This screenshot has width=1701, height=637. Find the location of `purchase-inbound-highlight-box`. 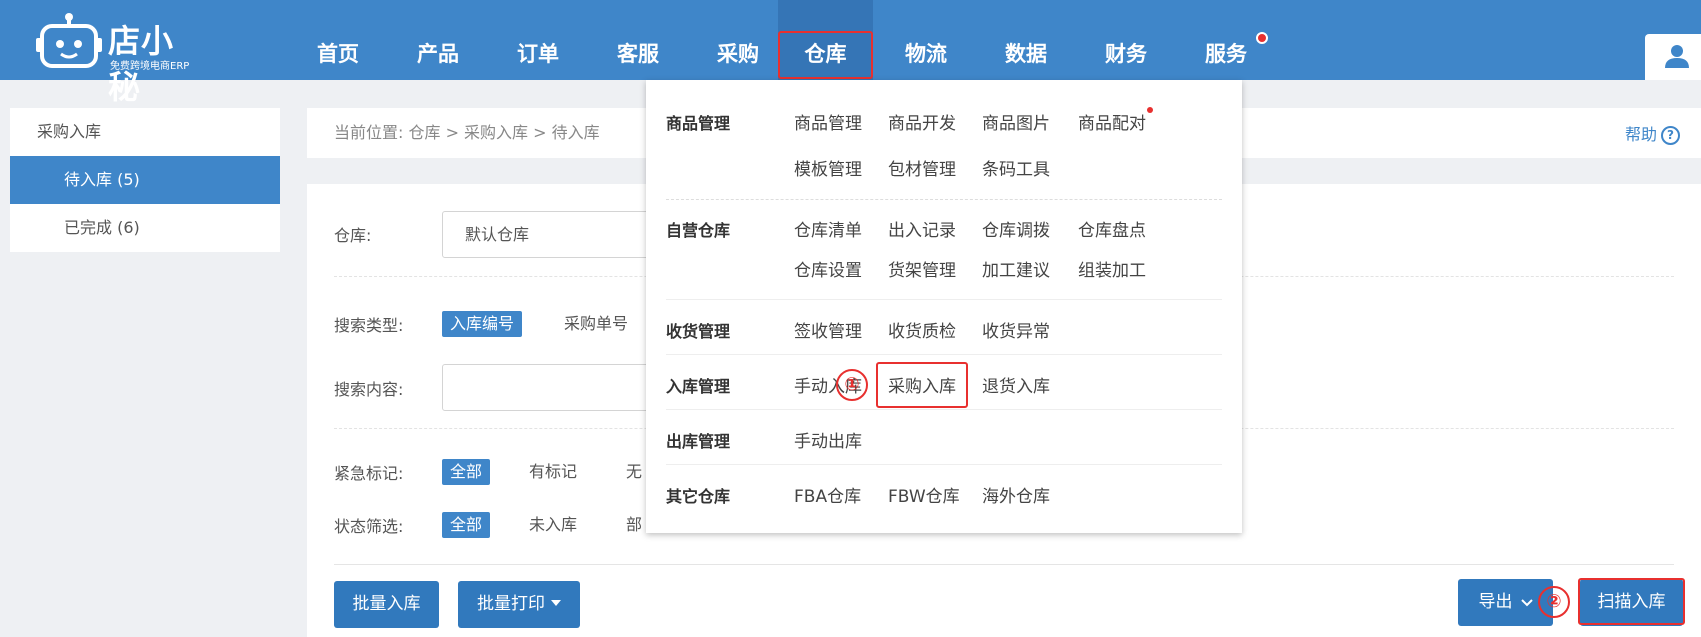

purchase-inbound-highlight-box is located at coordinates (922, 385).